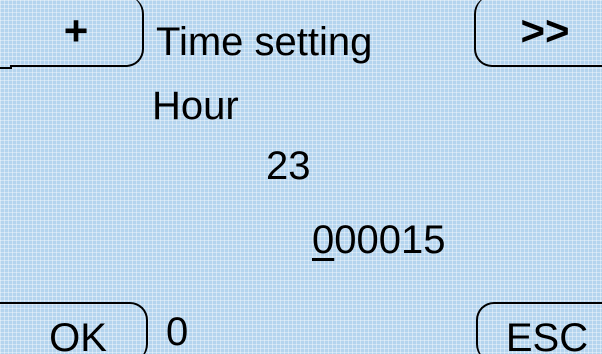  Describe the element at coordinates (288, 166) in the screenshot. I see `parameter-number: 23` at that location.